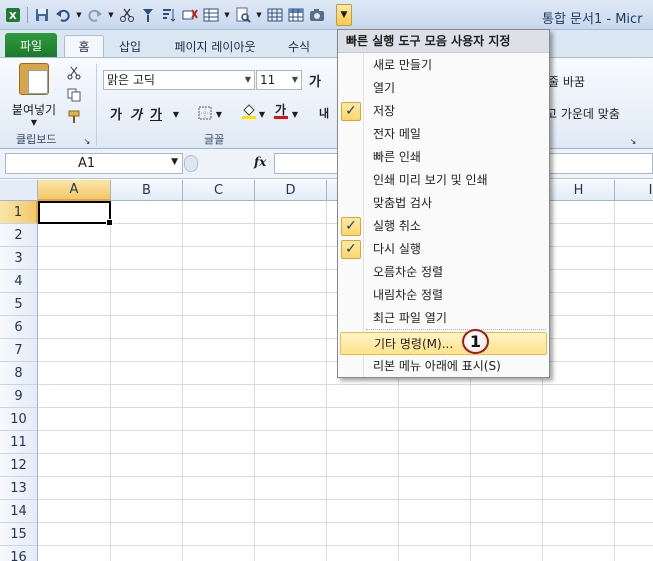 This screenshot has width=653, height=561. I want to click on tab-file: 파일, so click(31, 45).